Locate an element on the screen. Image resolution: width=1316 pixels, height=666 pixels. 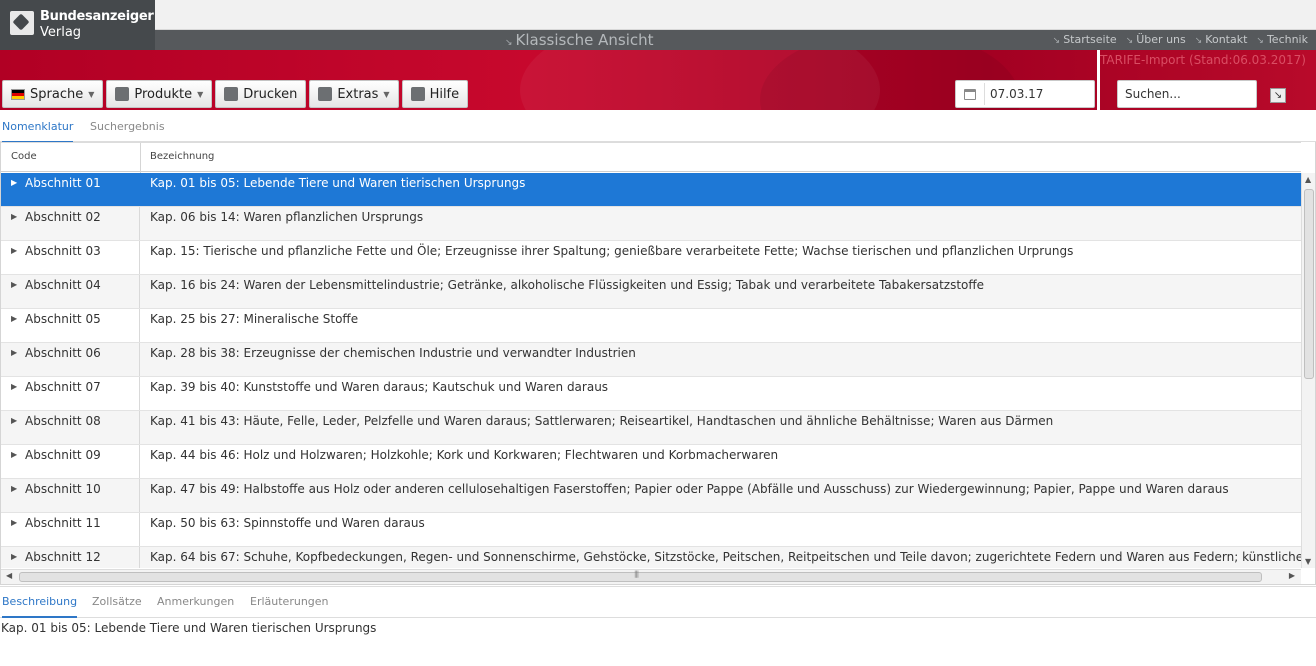
tab-beschreibung: Beschreibung is located at coordinates (40, 606).